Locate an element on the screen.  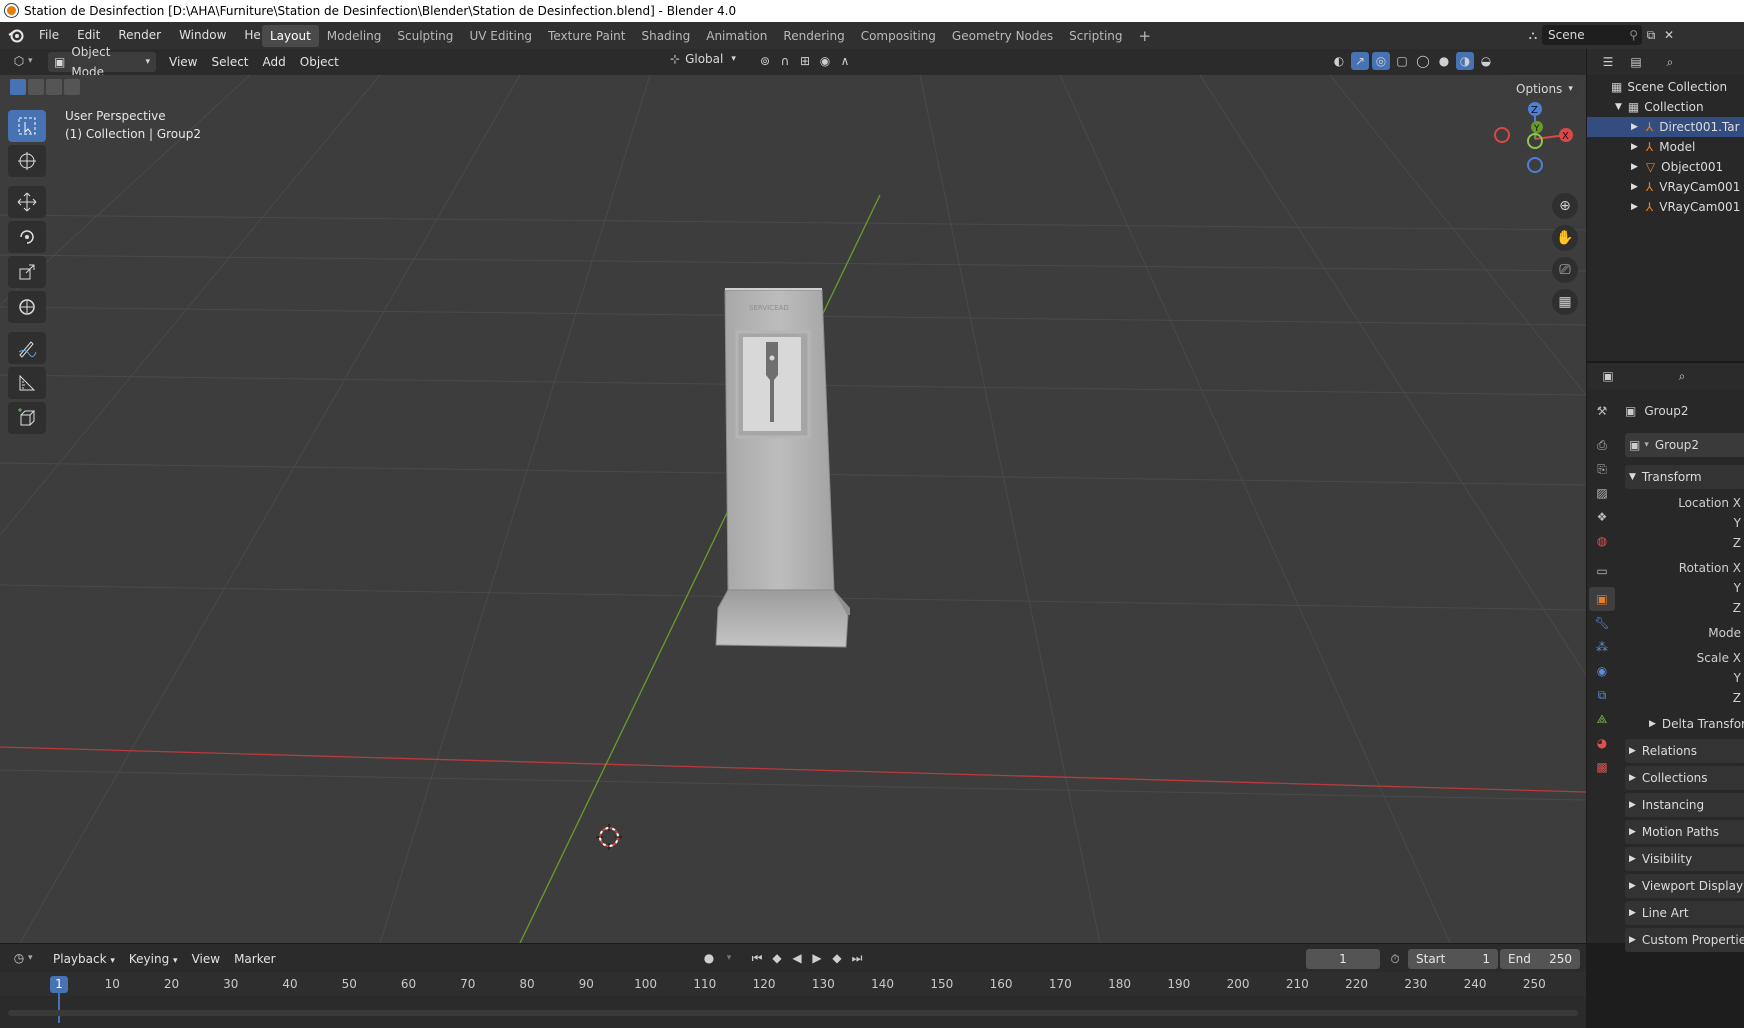
add-workspace-plus-icon: + is located at coordinates (1145, 36).